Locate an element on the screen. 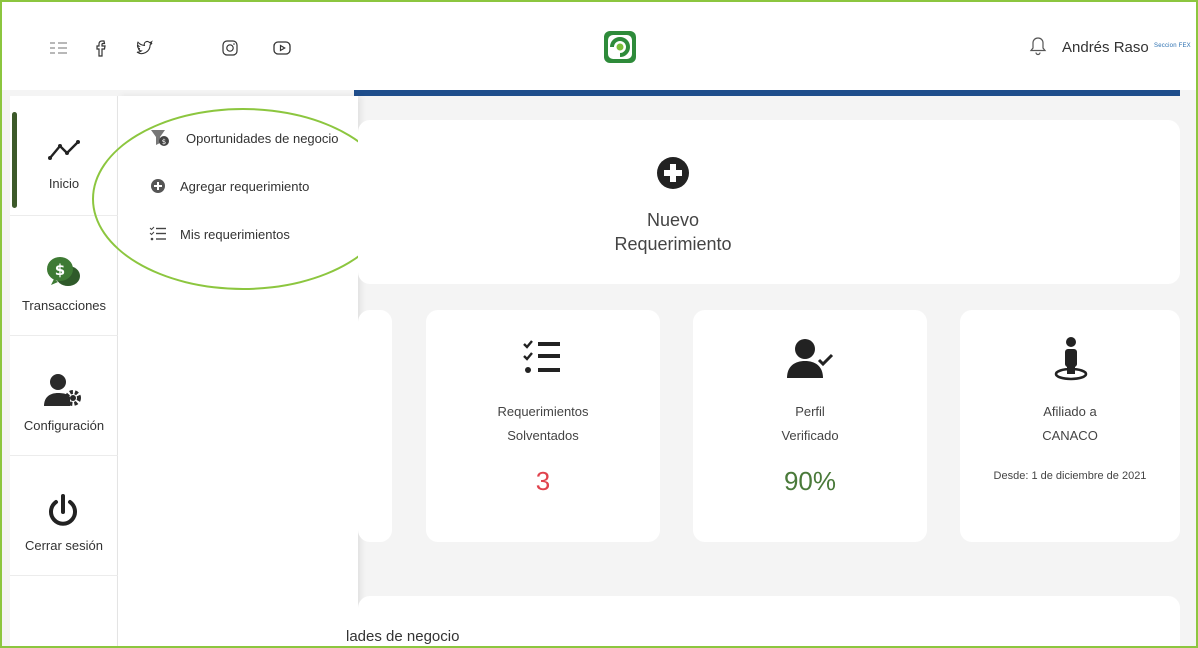 This screenshot has width=1198, height=648. top-bar: Andrés Raso Seccion FEX is located at coordinates (599, 46).